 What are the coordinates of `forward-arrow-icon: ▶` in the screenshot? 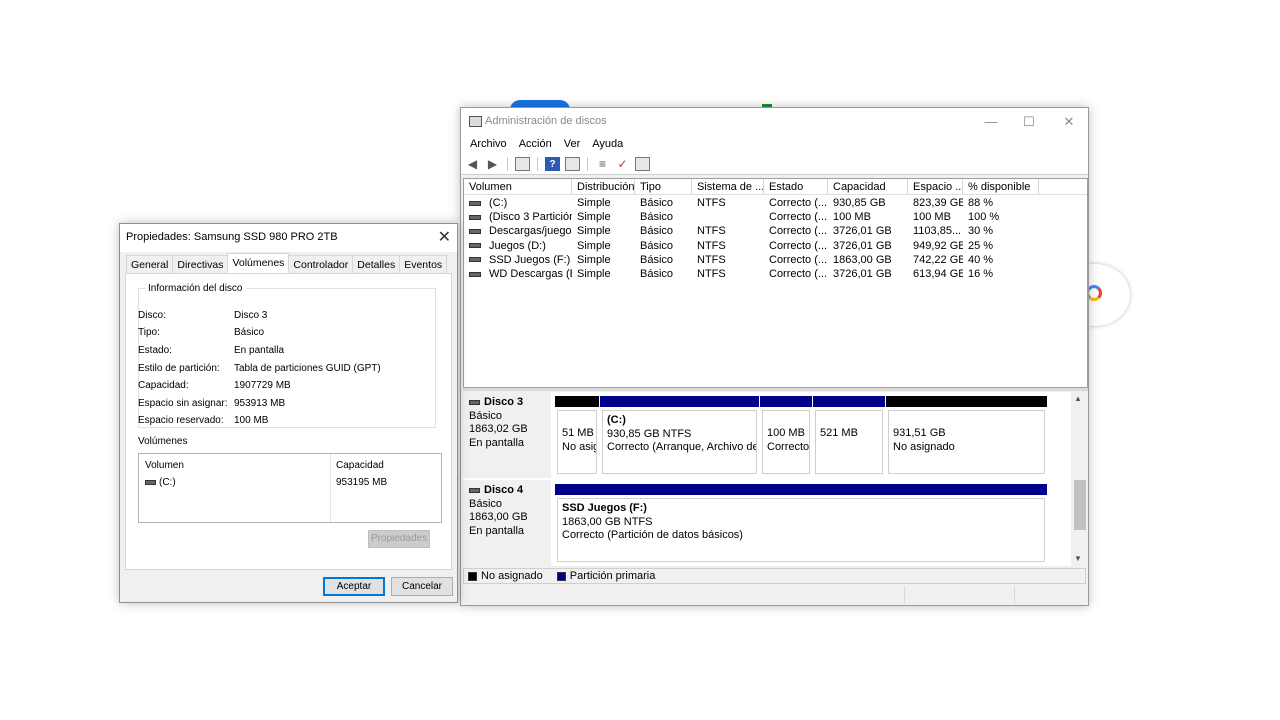 It's located at (492, 164).